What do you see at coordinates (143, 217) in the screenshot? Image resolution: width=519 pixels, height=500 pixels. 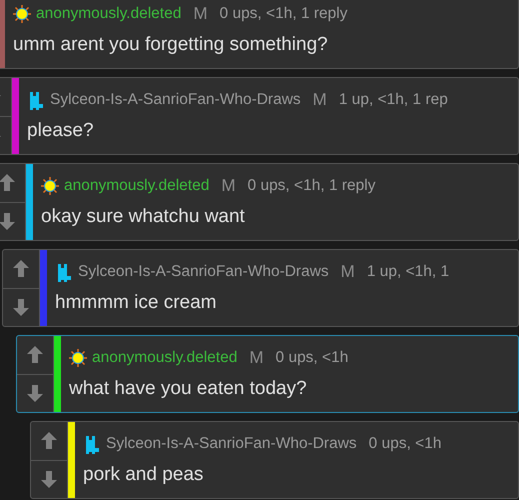 I see `comment-text: okay sure whatchu want` at bounding box center [143, 217].